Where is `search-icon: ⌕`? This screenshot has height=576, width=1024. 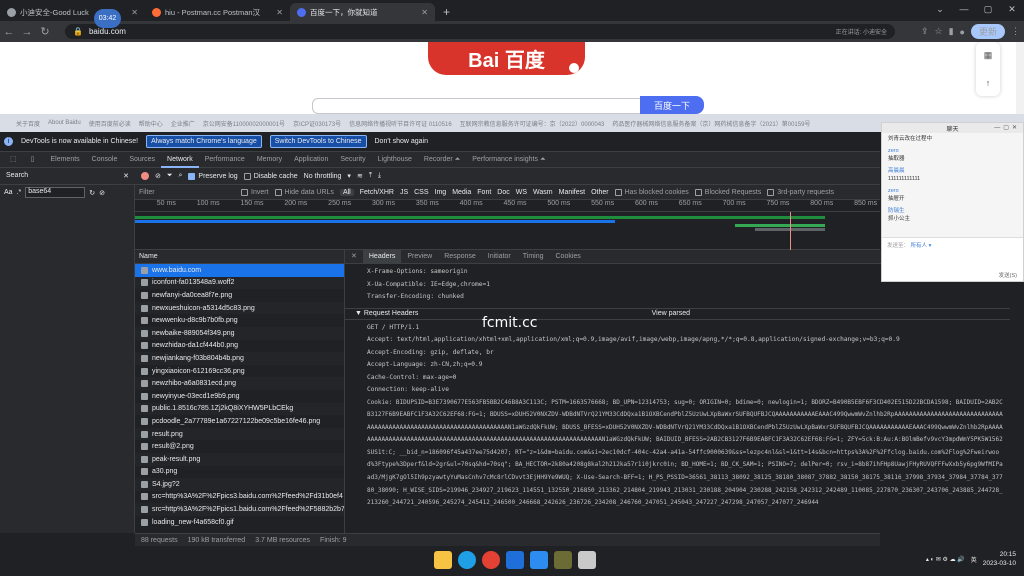 search-icon: ⌕ is located at coordinates (180, 176).